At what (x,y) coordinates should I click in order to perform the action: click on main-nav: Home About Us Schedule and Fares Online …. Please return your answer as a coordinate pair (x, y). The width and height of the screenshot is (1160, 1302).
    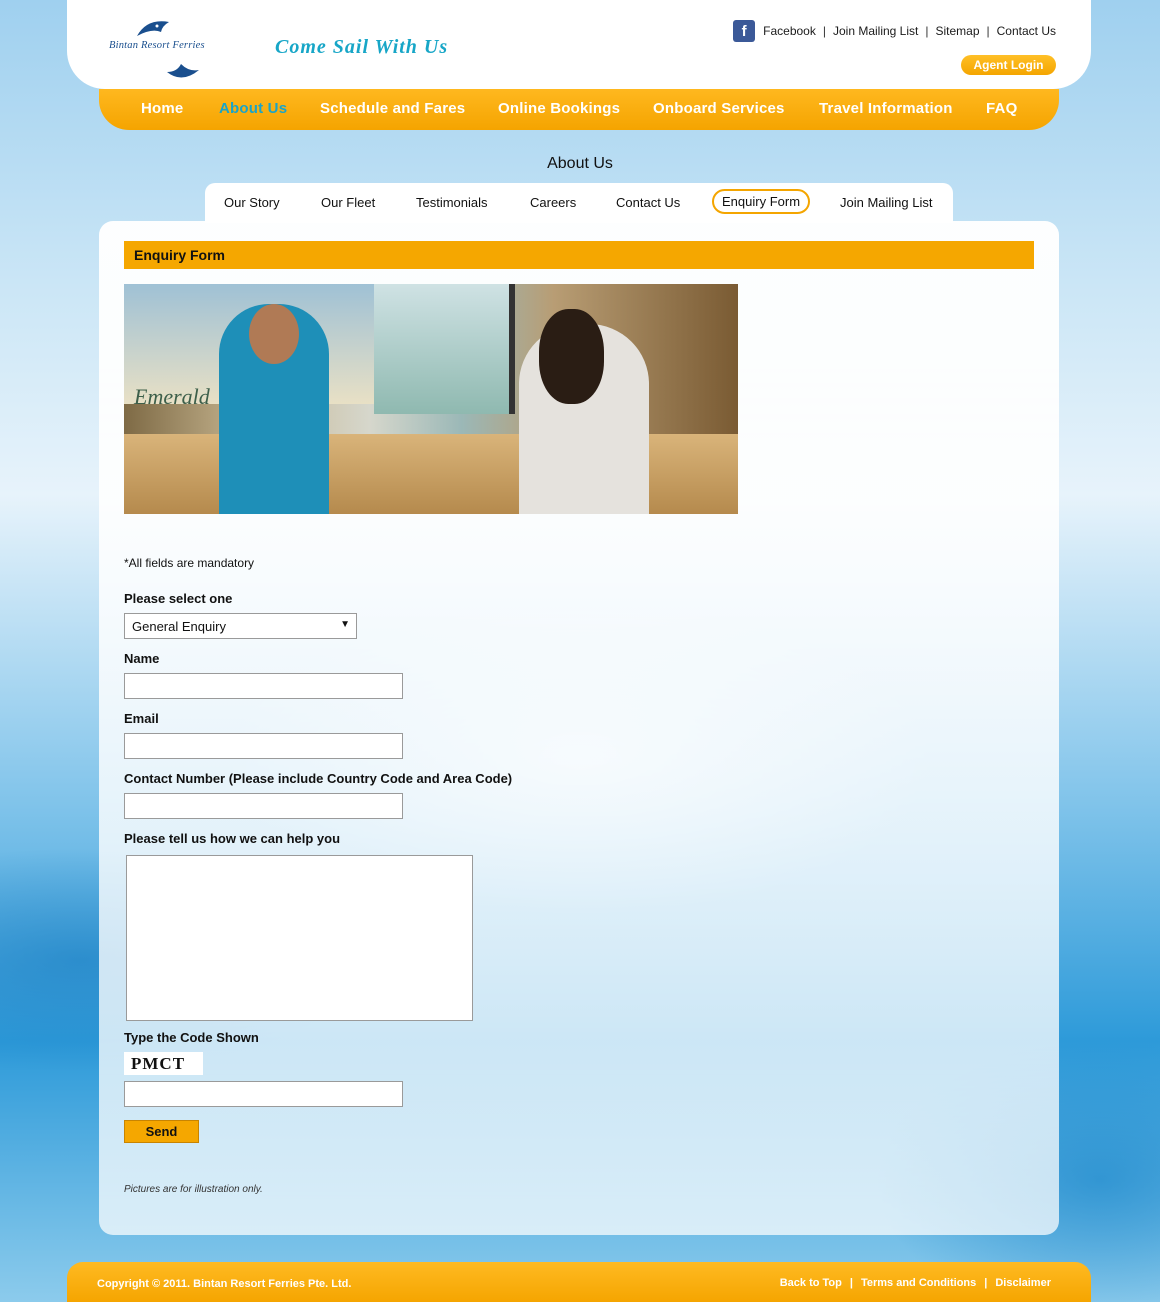
    Looking at the image, I should click on (579, 109).